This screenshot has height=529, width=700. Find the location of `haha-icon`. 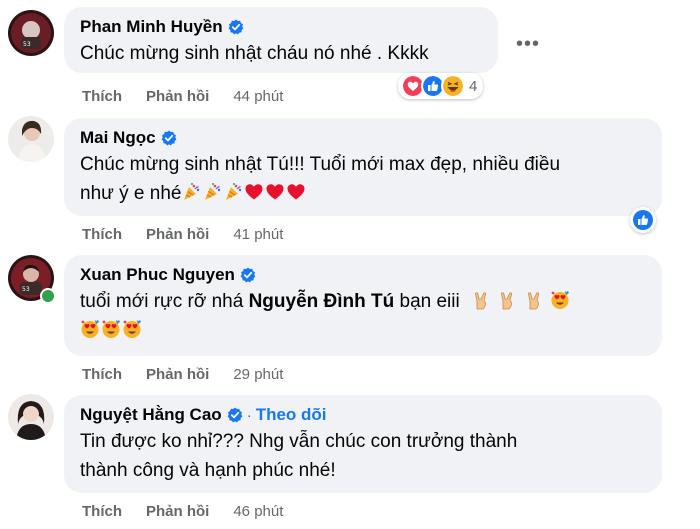

haha-icon is located at coordinates (453, 86).